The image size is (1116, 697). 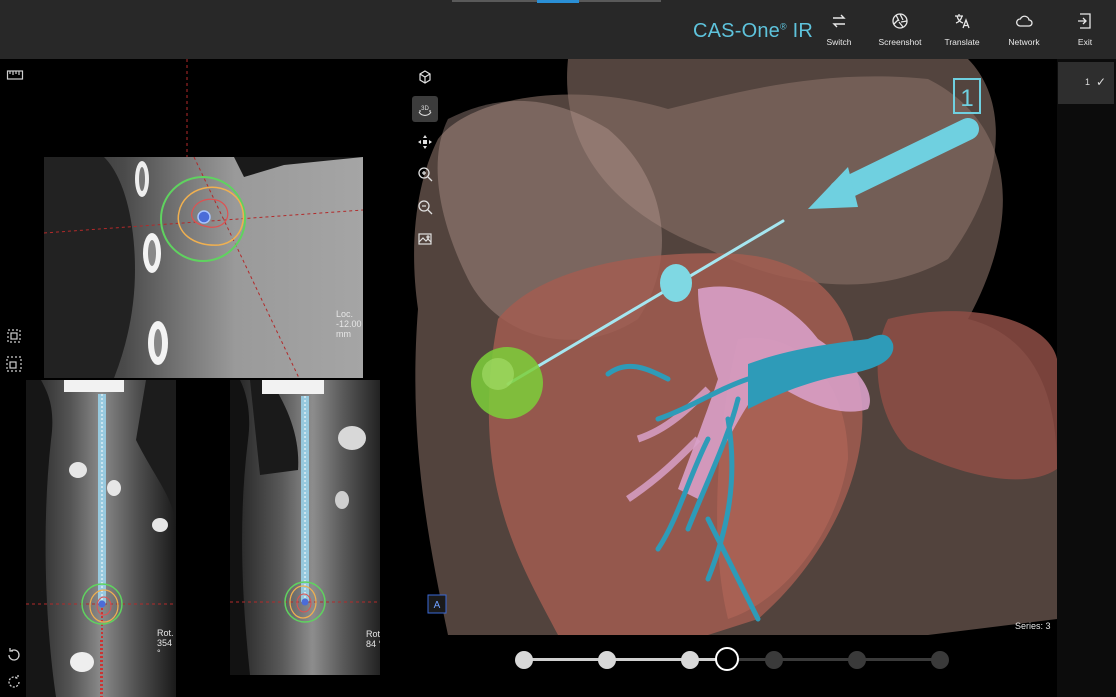 I want to click on rotate-3d-button: 3D, so click(x=425, y=109).